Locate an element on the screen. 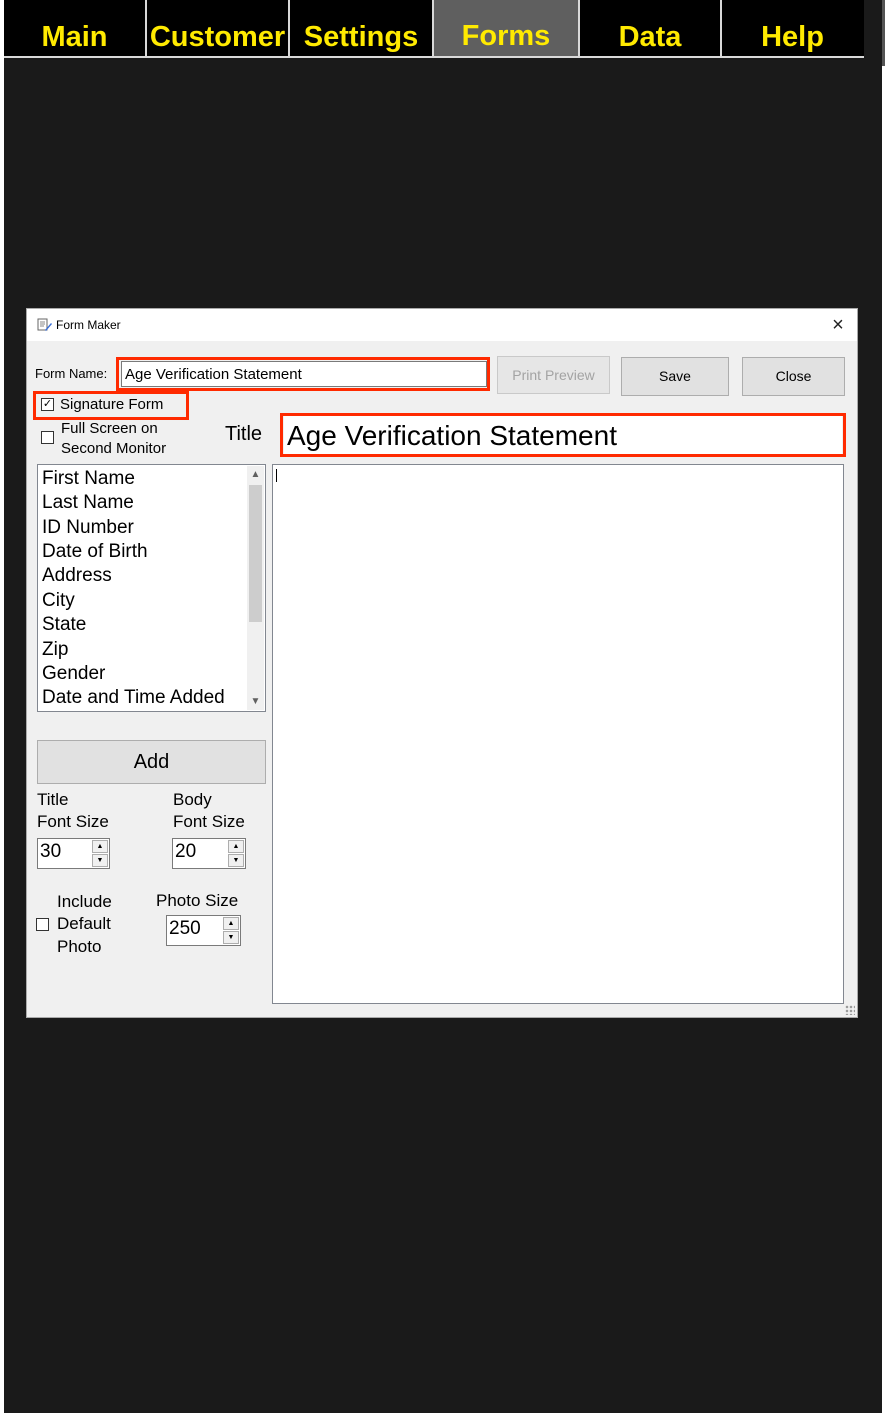 The width and height of the screenshot is (886, 1417). include-photo-label-line1: Include is located at coordinates (84, 901).